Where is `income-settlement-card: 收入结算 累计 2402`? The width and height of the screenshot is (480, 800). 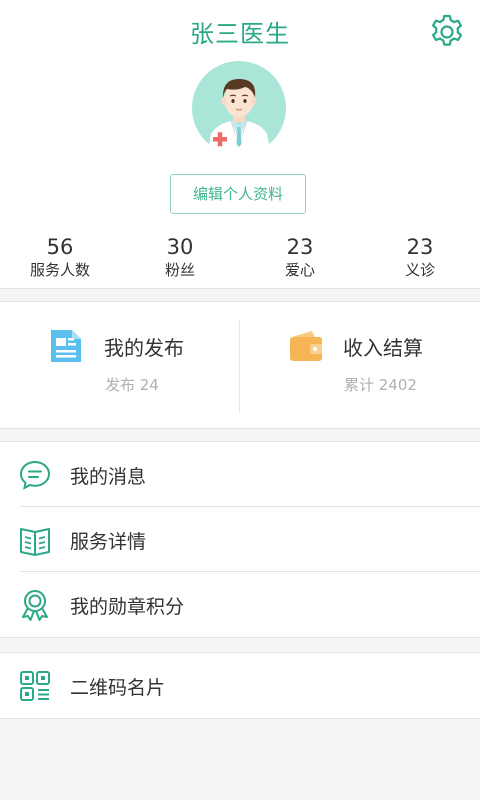 income-settlement-card: 收入结算 累计 2402 is located at coordinates (359, 365).